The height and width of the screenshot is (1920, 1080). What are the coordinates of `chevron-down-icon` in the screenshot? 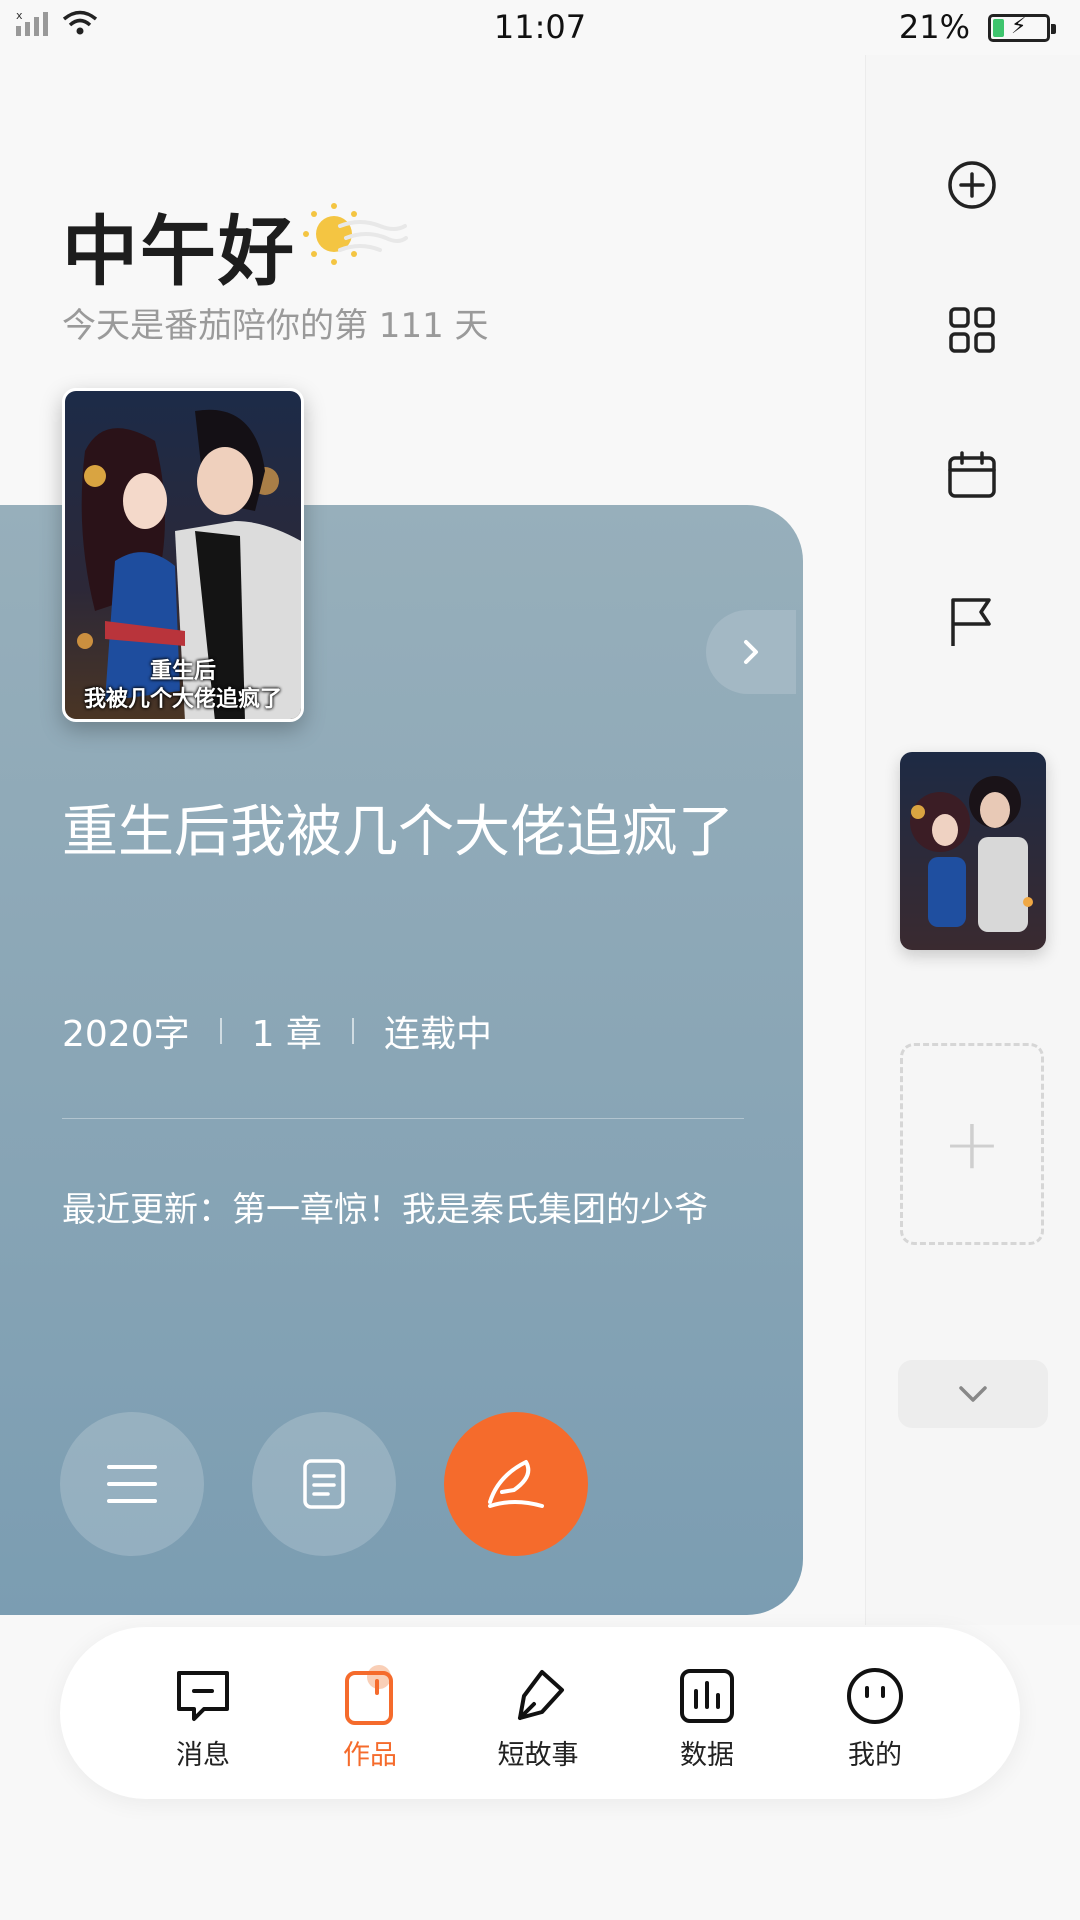 It's located at (973, 1394).